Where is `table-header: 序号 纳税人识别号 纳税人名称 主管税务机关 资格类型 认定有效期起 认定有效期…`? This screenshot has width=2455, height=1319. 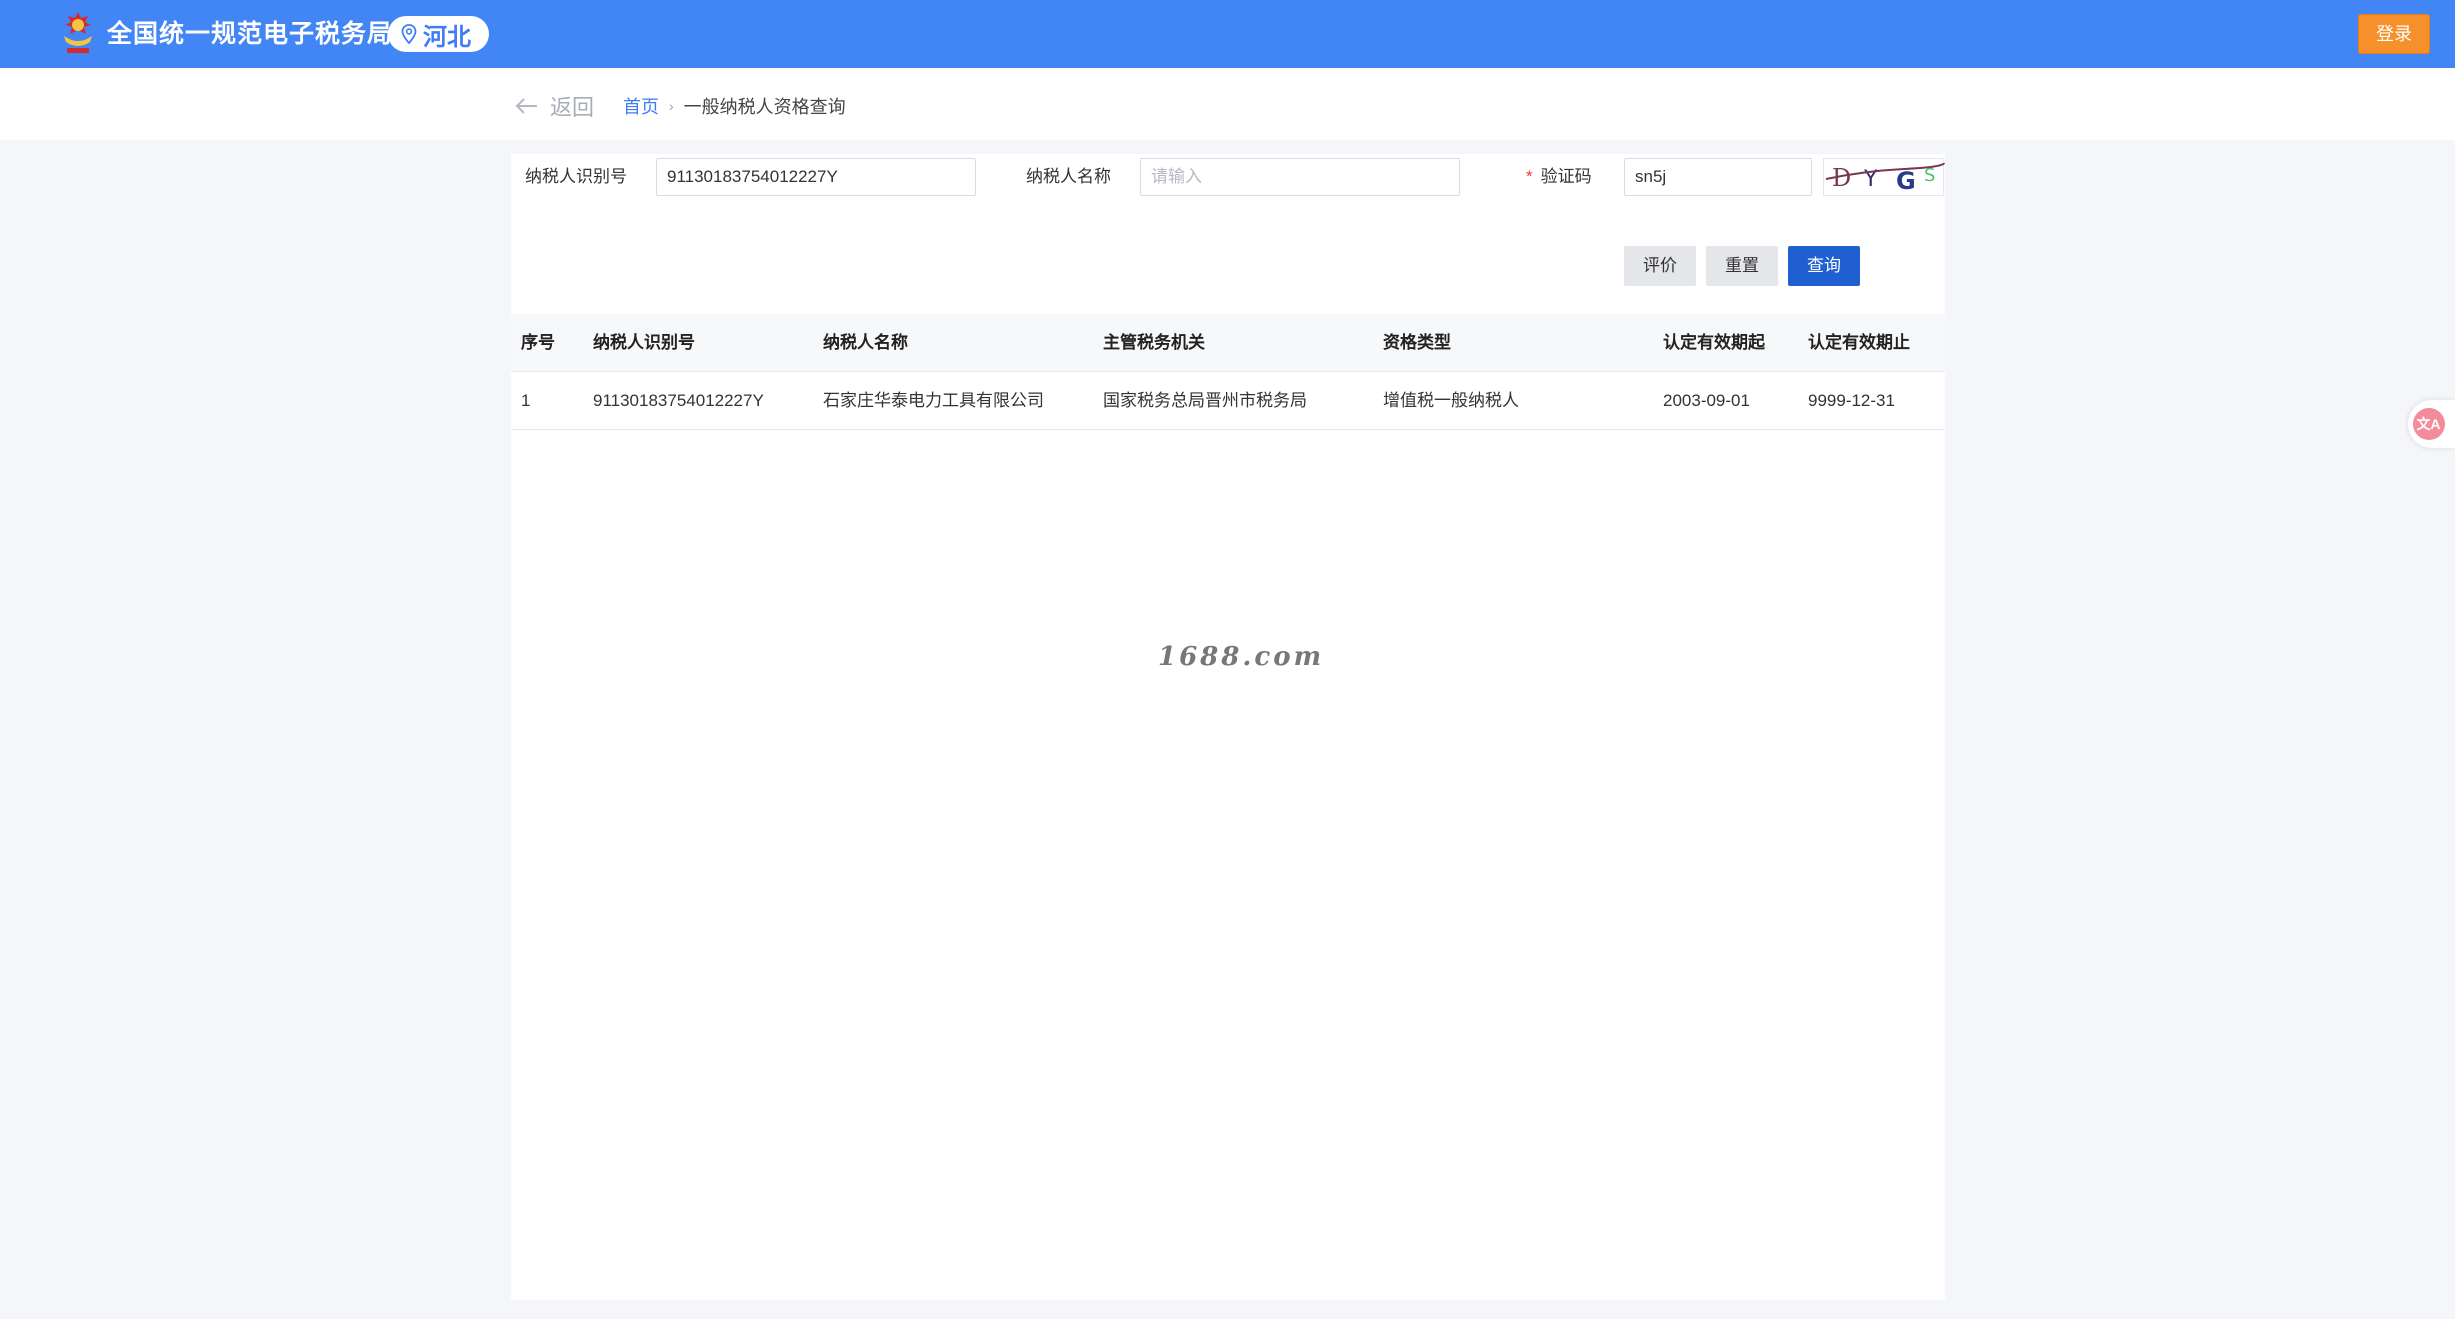 table-header: 序号 纳税人识别号 纳税人名称 主管税务机关 资格类型 认定有效期起 认定有效期… is located at coordinates (1228, 343).